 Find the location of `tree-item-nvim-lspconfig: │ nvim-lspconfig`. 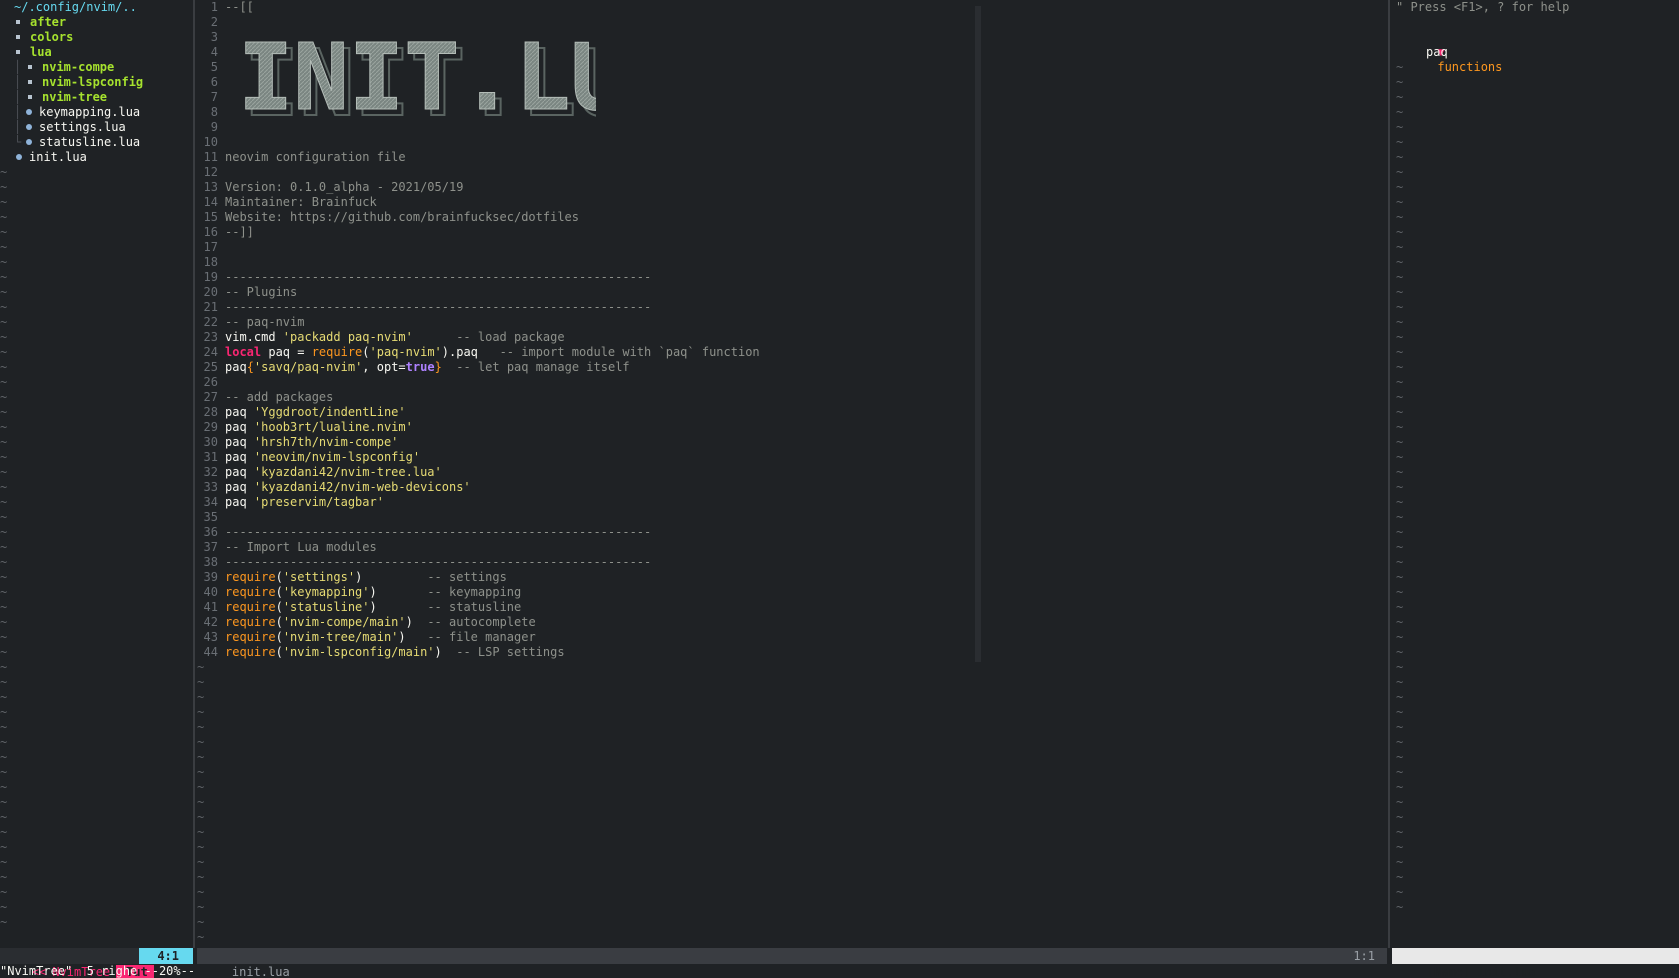

tree-item-nvim-lspconfig: │ nvim-lspconfig is located at coordinates (96, 82).